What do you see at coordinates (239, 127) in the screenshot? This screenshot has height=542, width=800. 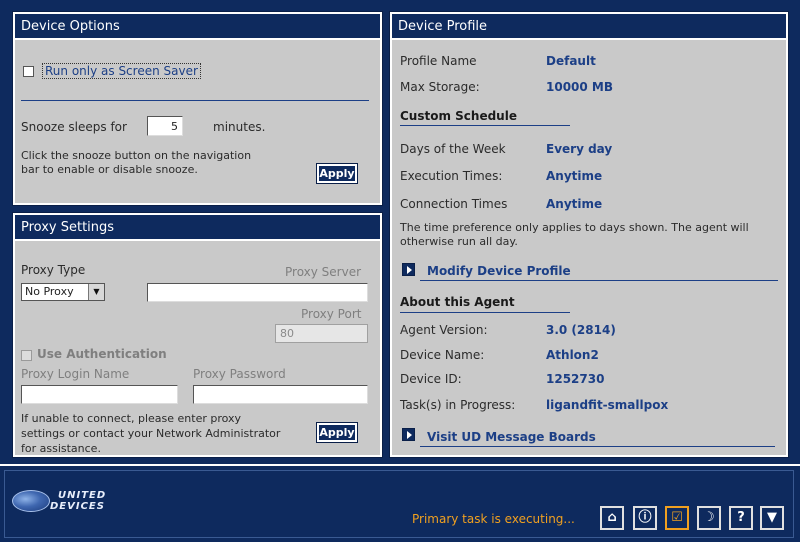 I see `snooze-unit: minutes.` at bounding box center [239, 127].